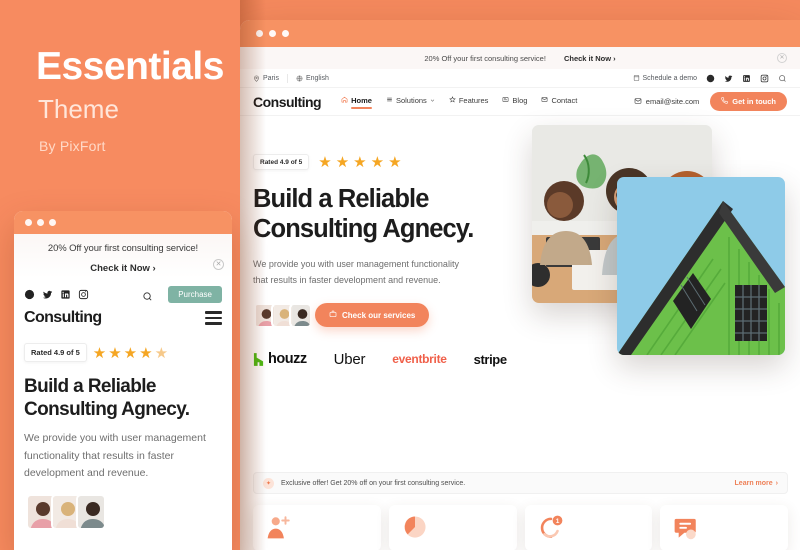 The width and height of the screenshot is (800, 550). What do you see at coordinates (279, 530) in the screenshot?
I see `add-user-icon` at bounding box center [279, 530].